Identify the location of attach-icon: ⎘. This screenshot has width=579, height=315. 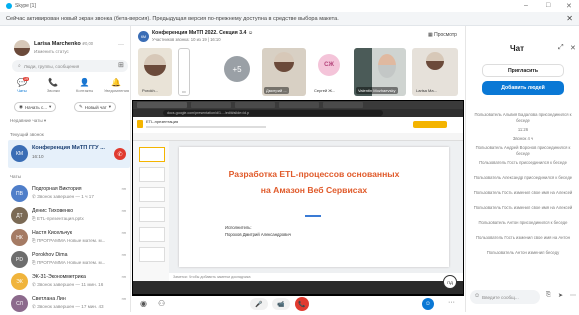
(548, 295).